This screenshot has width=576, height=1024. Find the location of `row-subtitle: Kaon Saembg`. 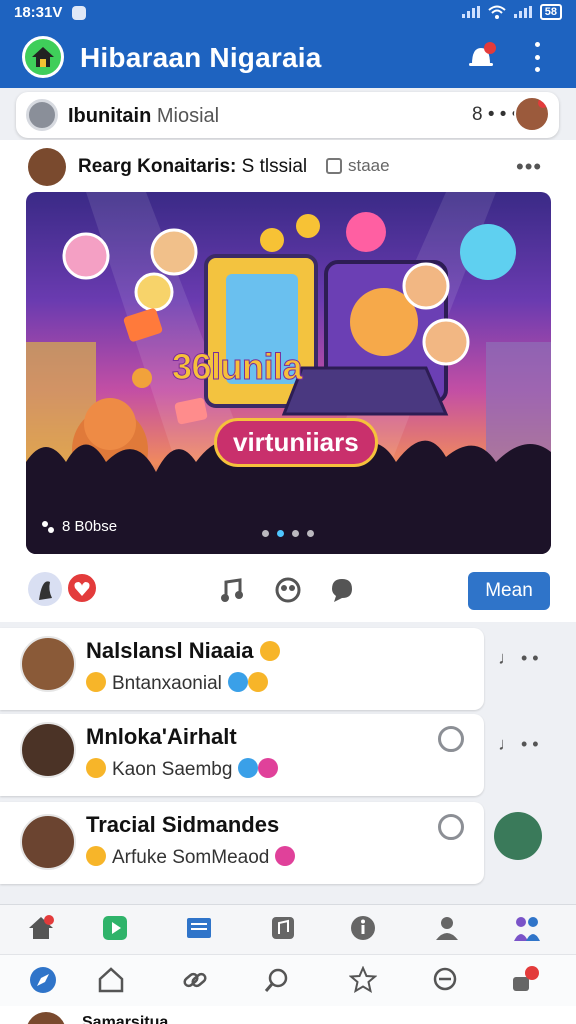

row-subtitle: Kaon Saembg is located at coordinates (185, 769).